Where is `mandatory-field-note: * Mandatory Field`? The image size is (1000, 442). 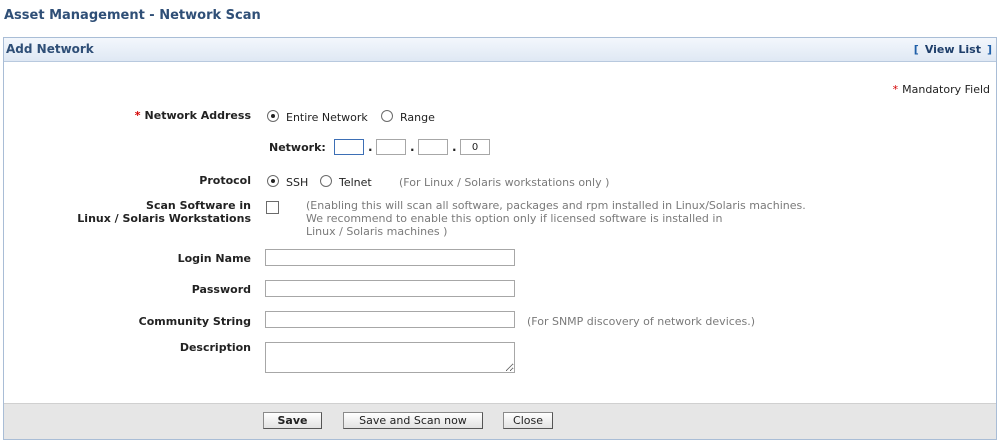
mandatory-field-note: * Mandatory Field is located at coordinates (941, 89).